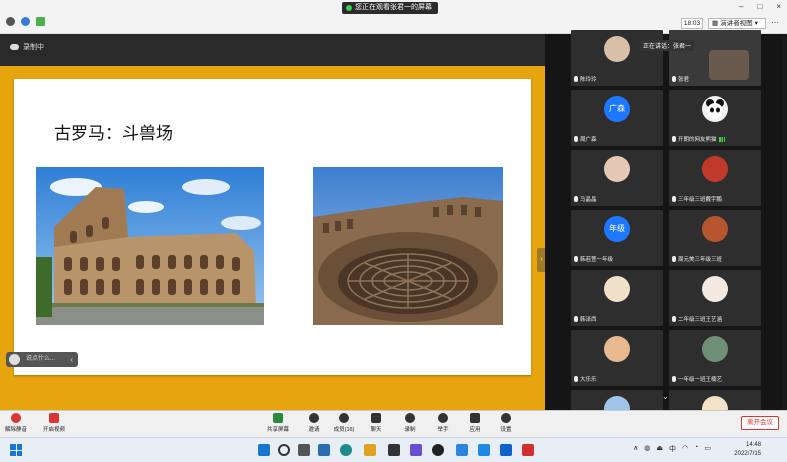  I want to click on chat-icon, so click(376, 418).